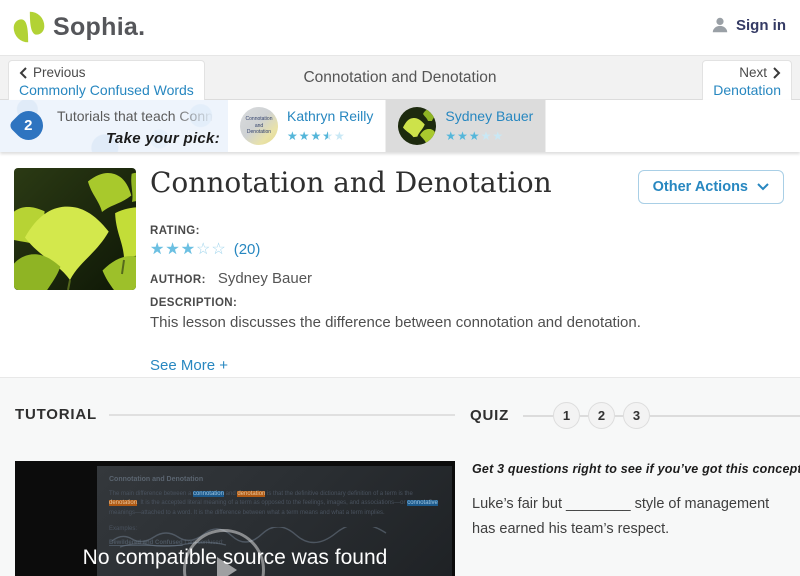 The height and width of the screenshot is (576, 800). Describe the element at coordinates (747, 89) in the screenshot. I see `next-lesson-title: Denotation` at that location.